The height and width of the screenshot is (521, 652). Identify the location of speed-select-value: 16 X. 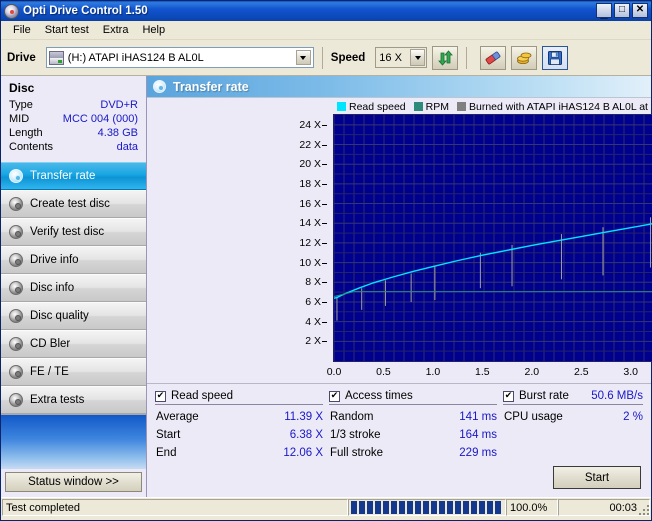
(390, 57).